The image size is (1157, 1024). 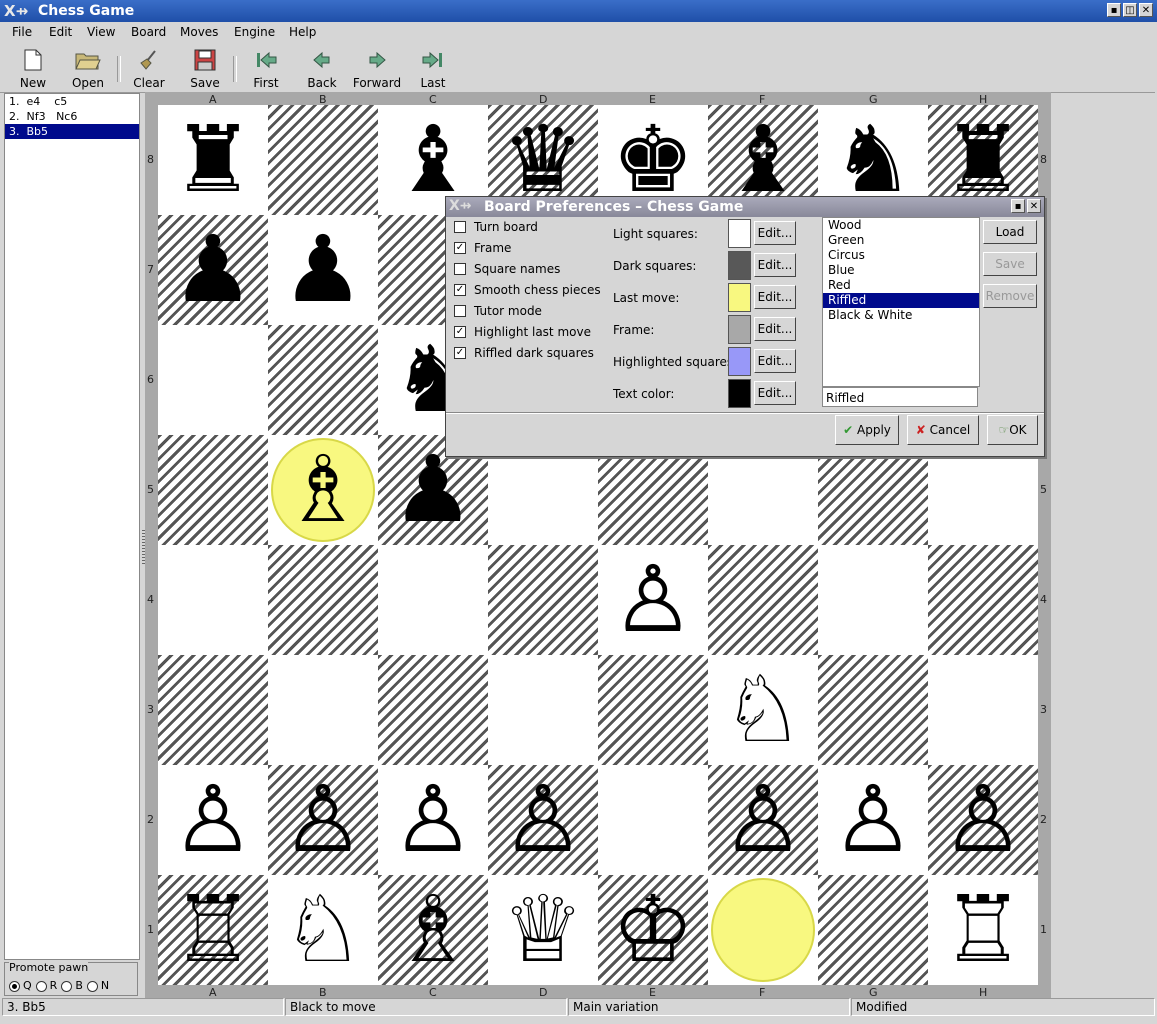 I want to click on square-d1: ♕, so click(x=543, y=930).